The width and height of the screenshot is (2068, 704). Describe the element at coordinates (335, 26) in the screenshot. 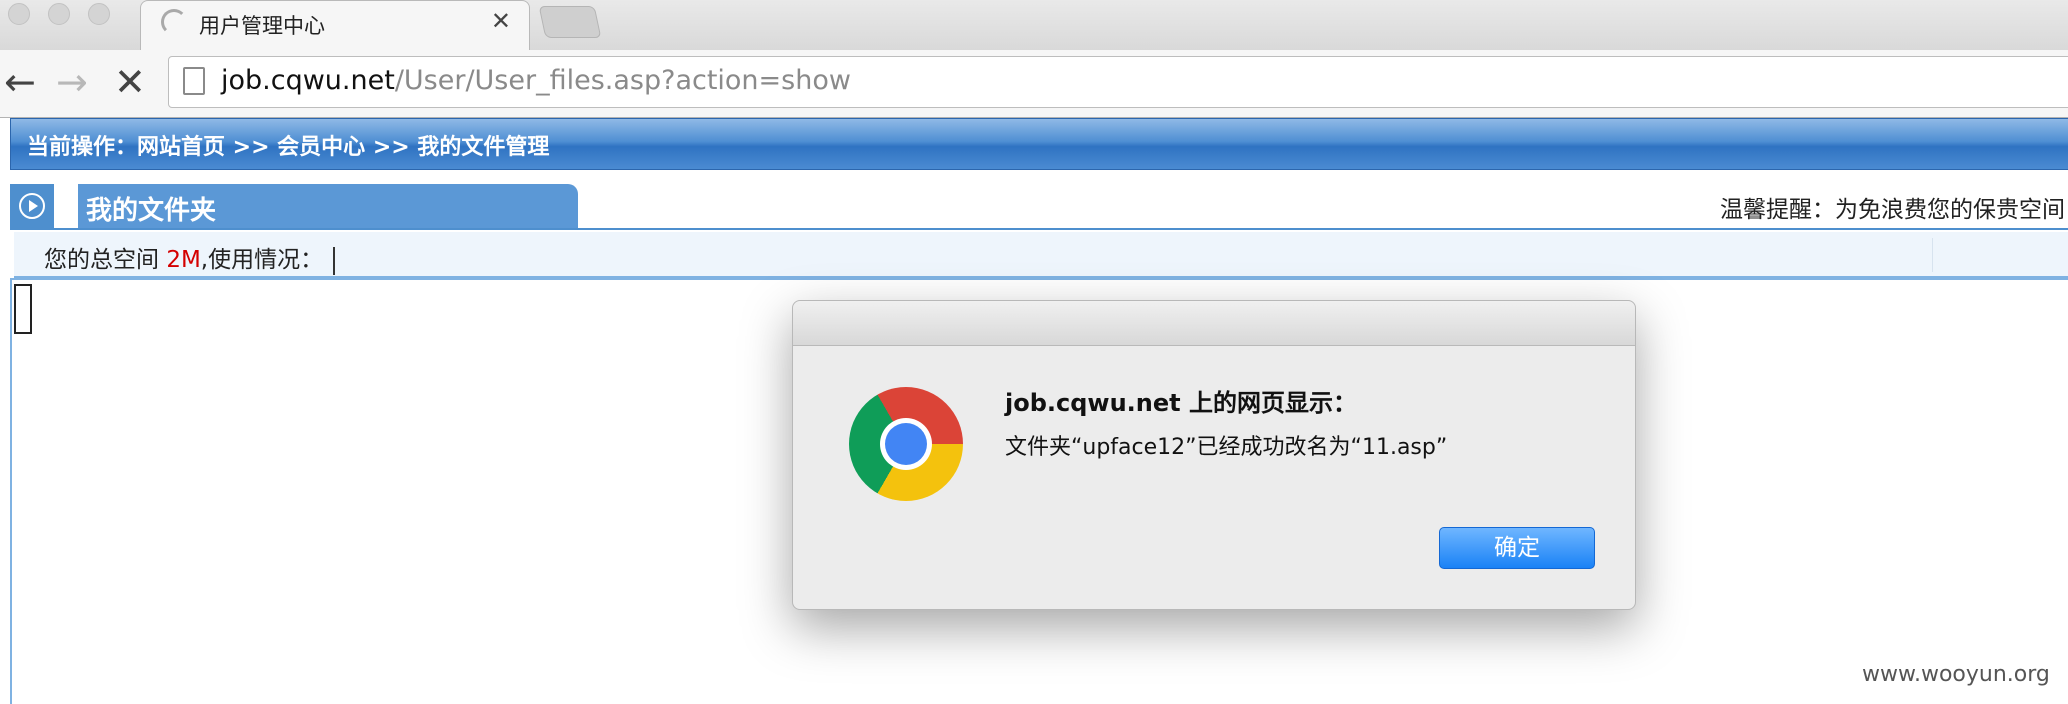

I see `browser-tab: 用户管理中心 ✕` at that location.